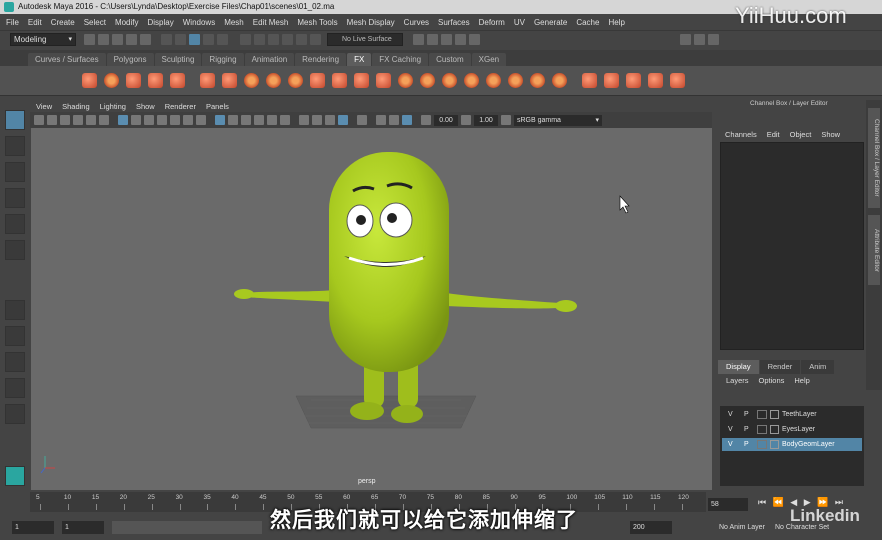  Describe the element at coordinates (449, 80) in the screenshot. I see `field-gravity-icon` at that location.